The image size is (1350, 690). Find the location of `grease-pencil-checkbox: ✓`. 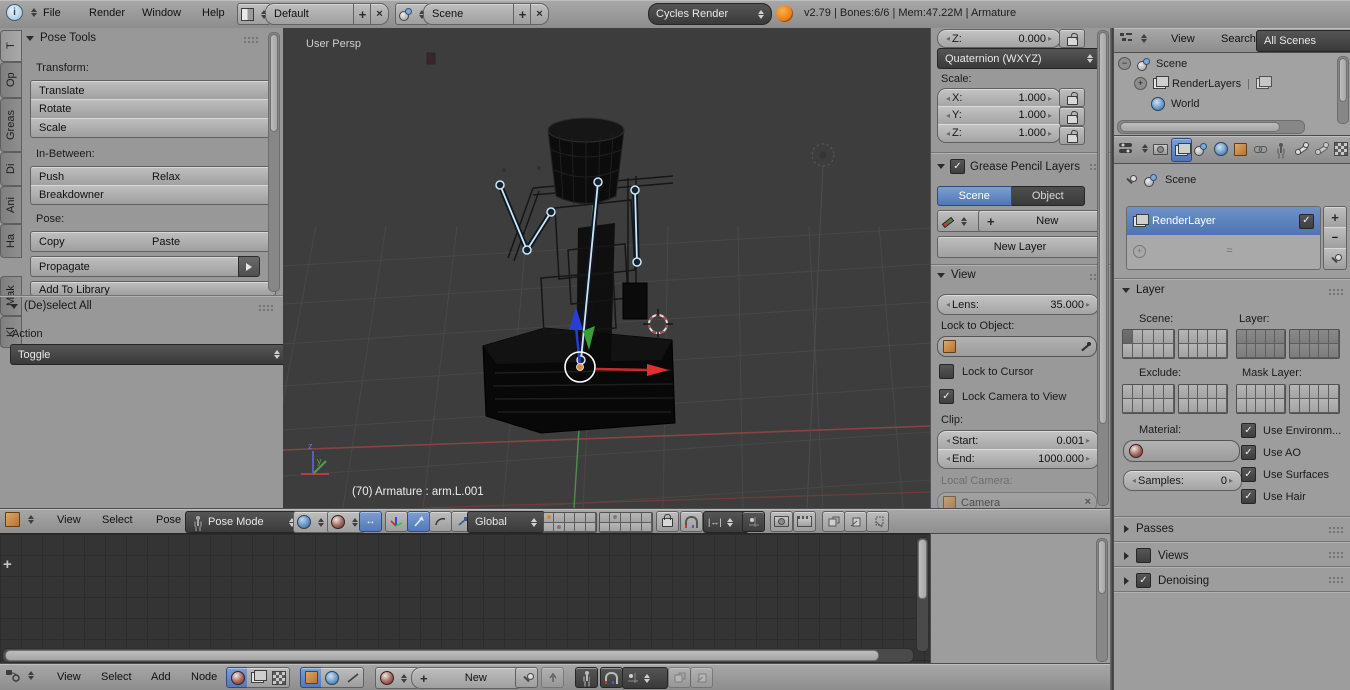

grease-pencil-checkbox: ✓ is located at coordinates (957, 166).